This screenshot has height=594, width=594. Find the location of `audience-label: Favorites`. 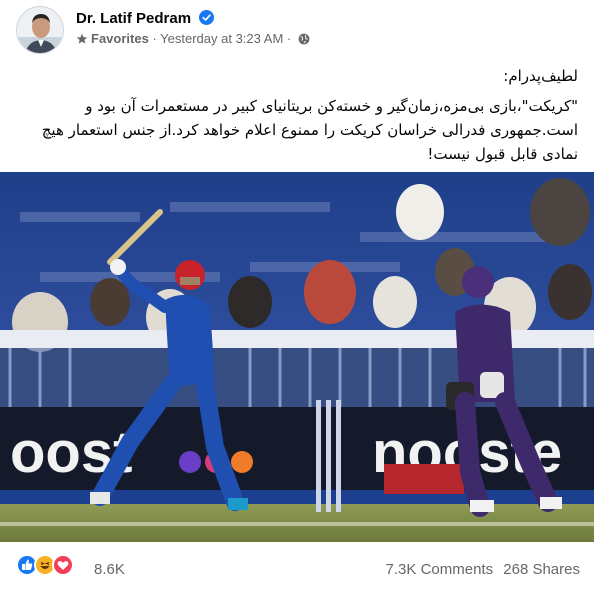

audience-label: Favorites is located at coordinates (120, 38).